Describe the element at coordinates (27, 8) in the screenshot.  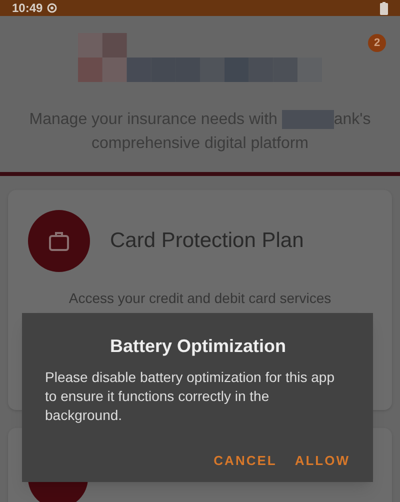
I see `clock-time: 10:49` at that location.